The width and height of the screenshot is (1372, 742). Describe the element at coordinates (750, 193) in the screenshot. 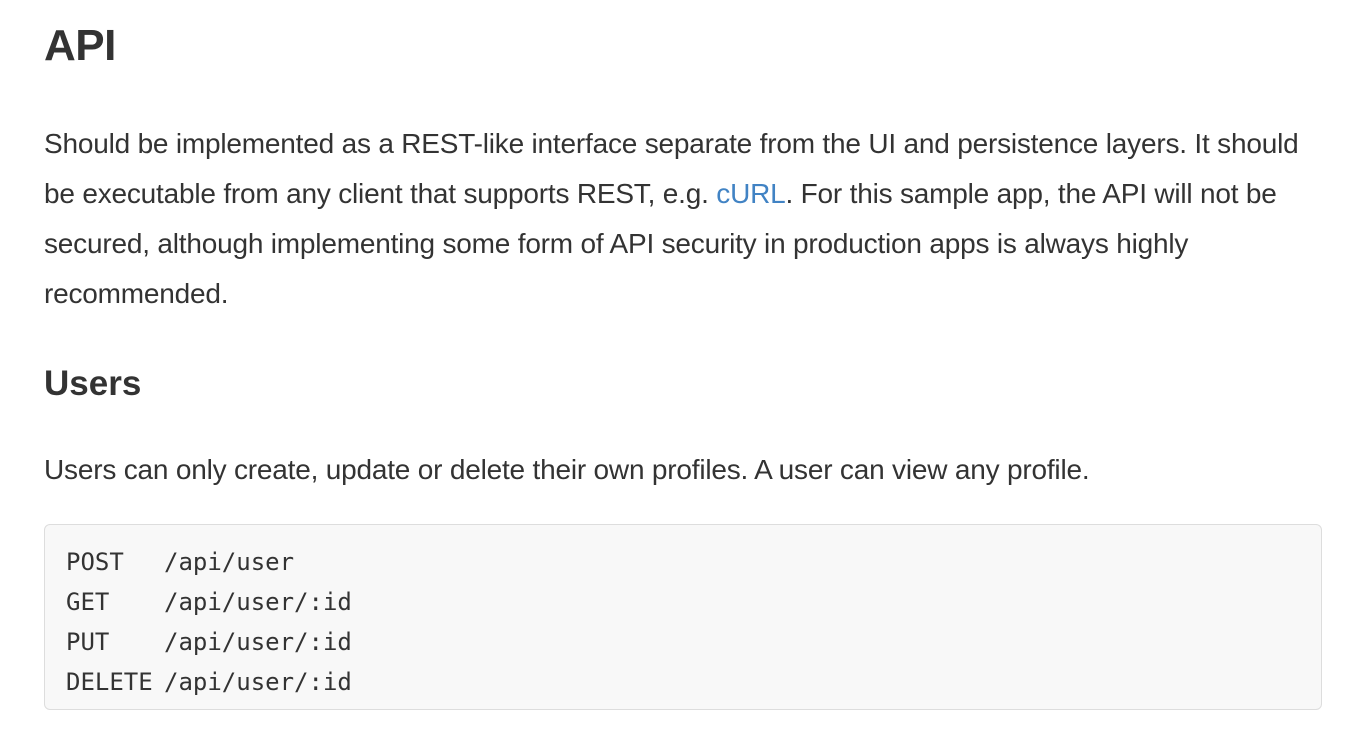

I see `curl-link: cURL` at that location.